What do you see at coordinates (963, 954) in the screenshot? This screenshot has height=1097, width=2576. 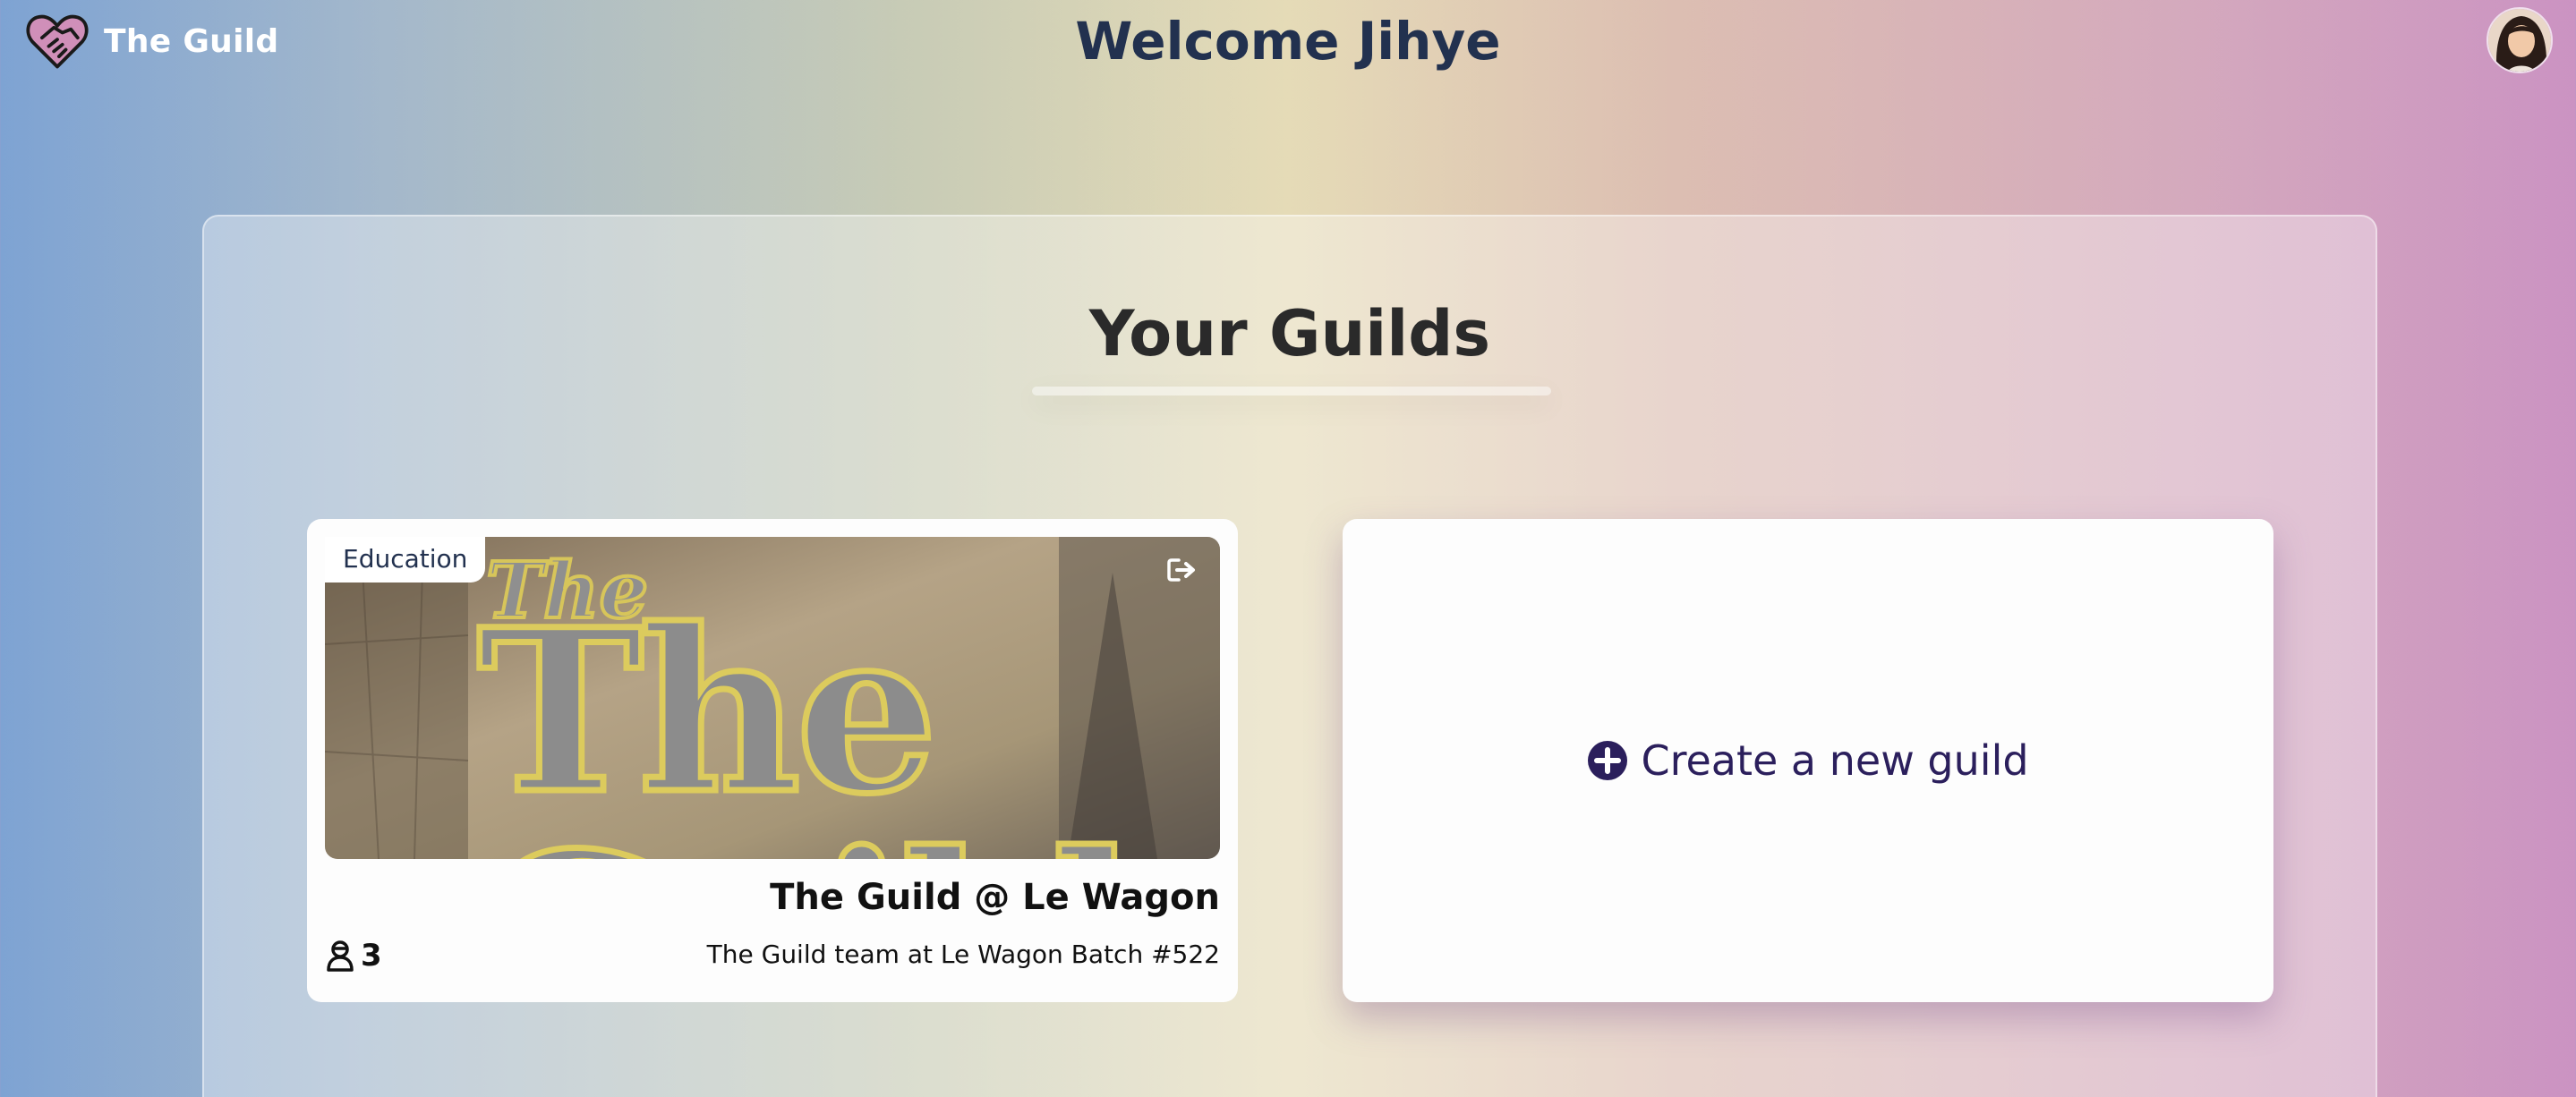 I see `guild-description: The Guild team at Le Wagon Batch #522` at bounding box center [963, 954].